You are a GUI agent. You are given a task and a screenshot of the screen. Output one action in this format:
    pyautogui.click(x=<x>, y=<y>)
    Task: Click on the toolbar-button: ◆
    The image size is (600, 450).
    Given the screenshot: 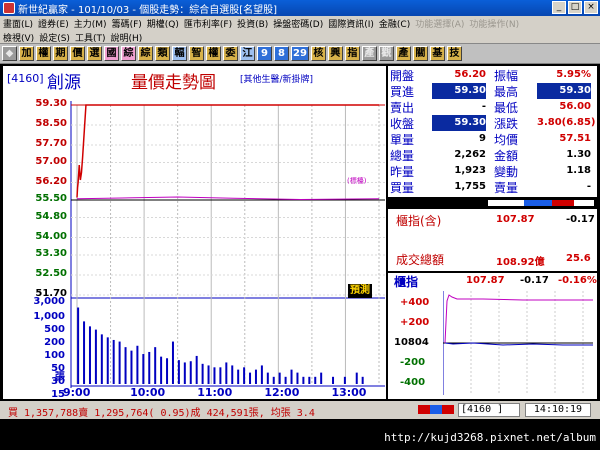 What is the action you would take?
    pyautogui.click(x=9, y=53)
    